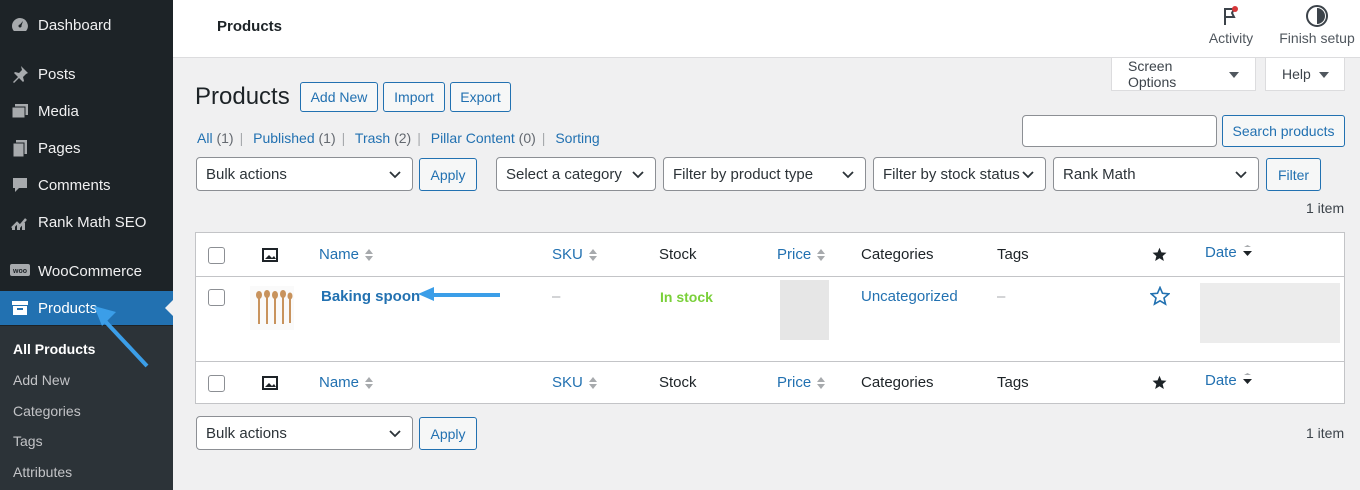  Describe the element at coordinates (743, 174) in the screenshot. I see `select-value: Filter by product type` at that location.